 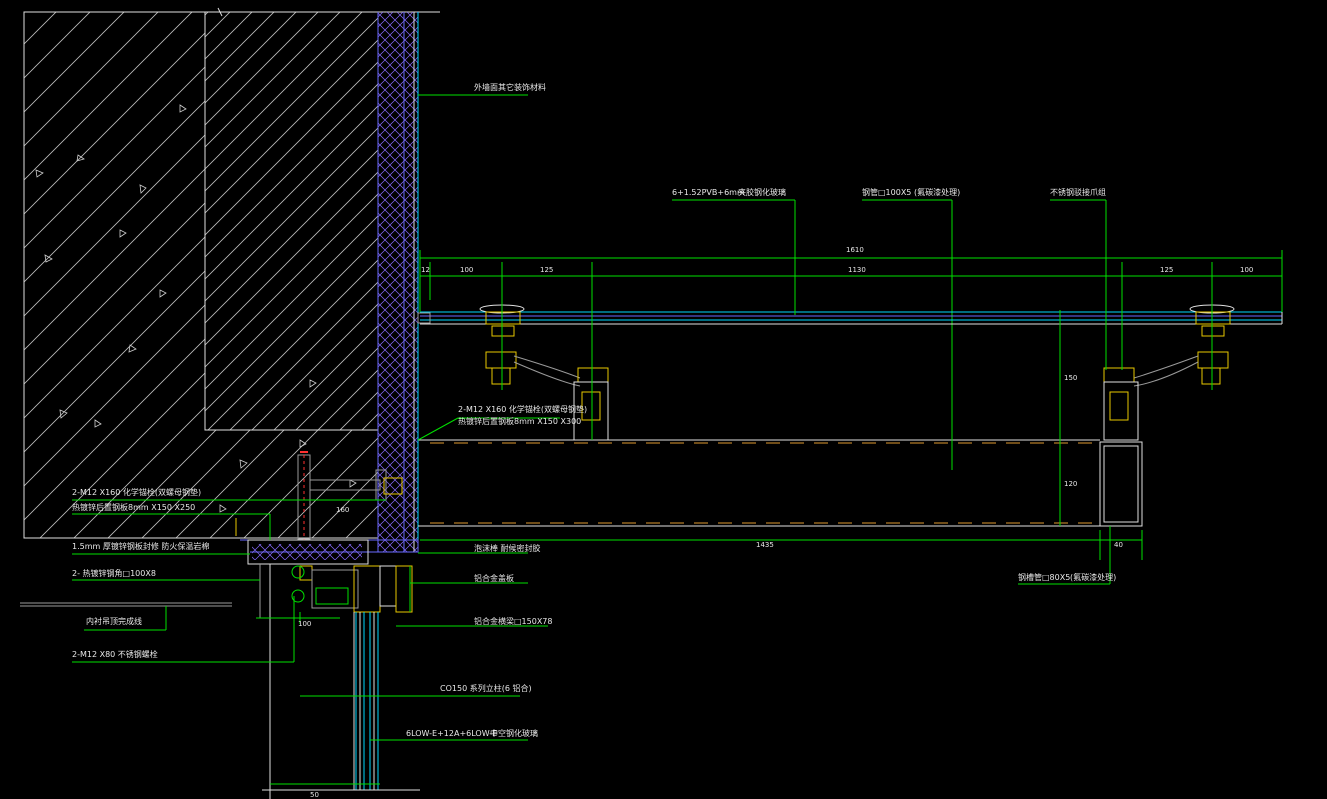 What do you see at coordinates (1246, 270) in the screenshot?
I see `dim-100-right: 100` at bounding box center [1246, 270].